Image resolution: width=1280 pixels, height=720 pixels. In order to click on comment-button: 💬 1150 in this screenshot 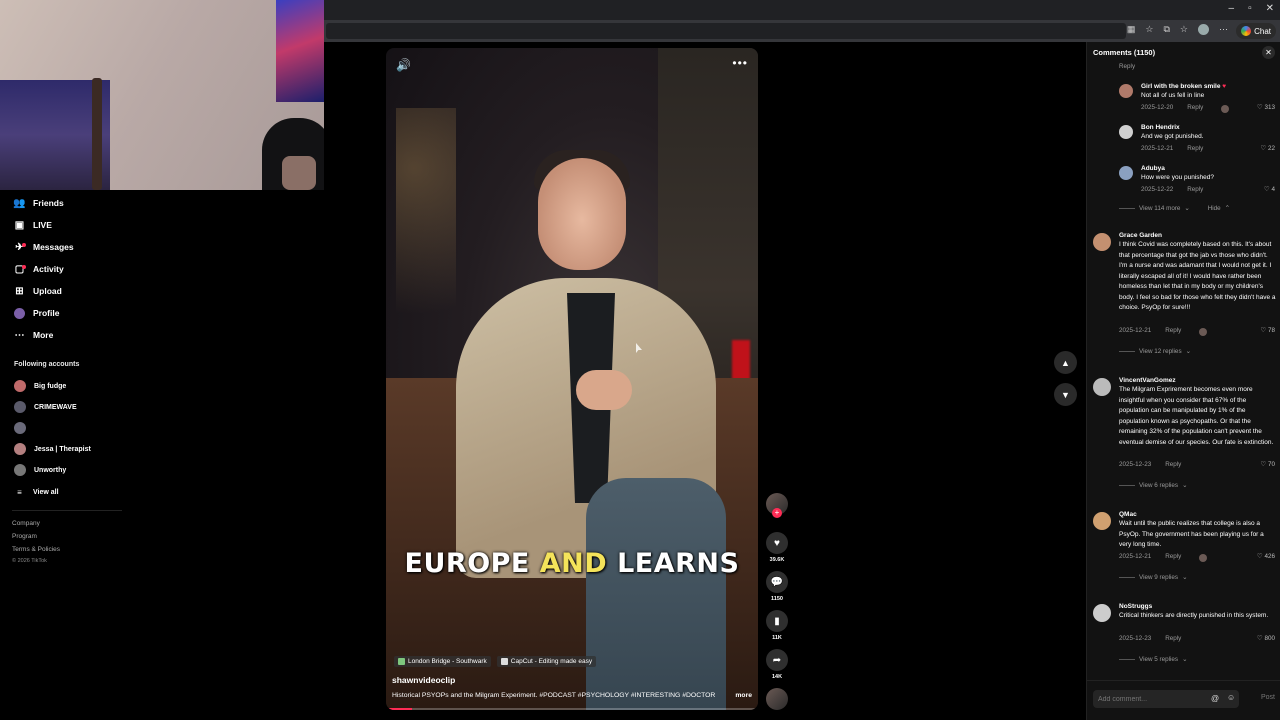, I will do `click(777, 586)`.